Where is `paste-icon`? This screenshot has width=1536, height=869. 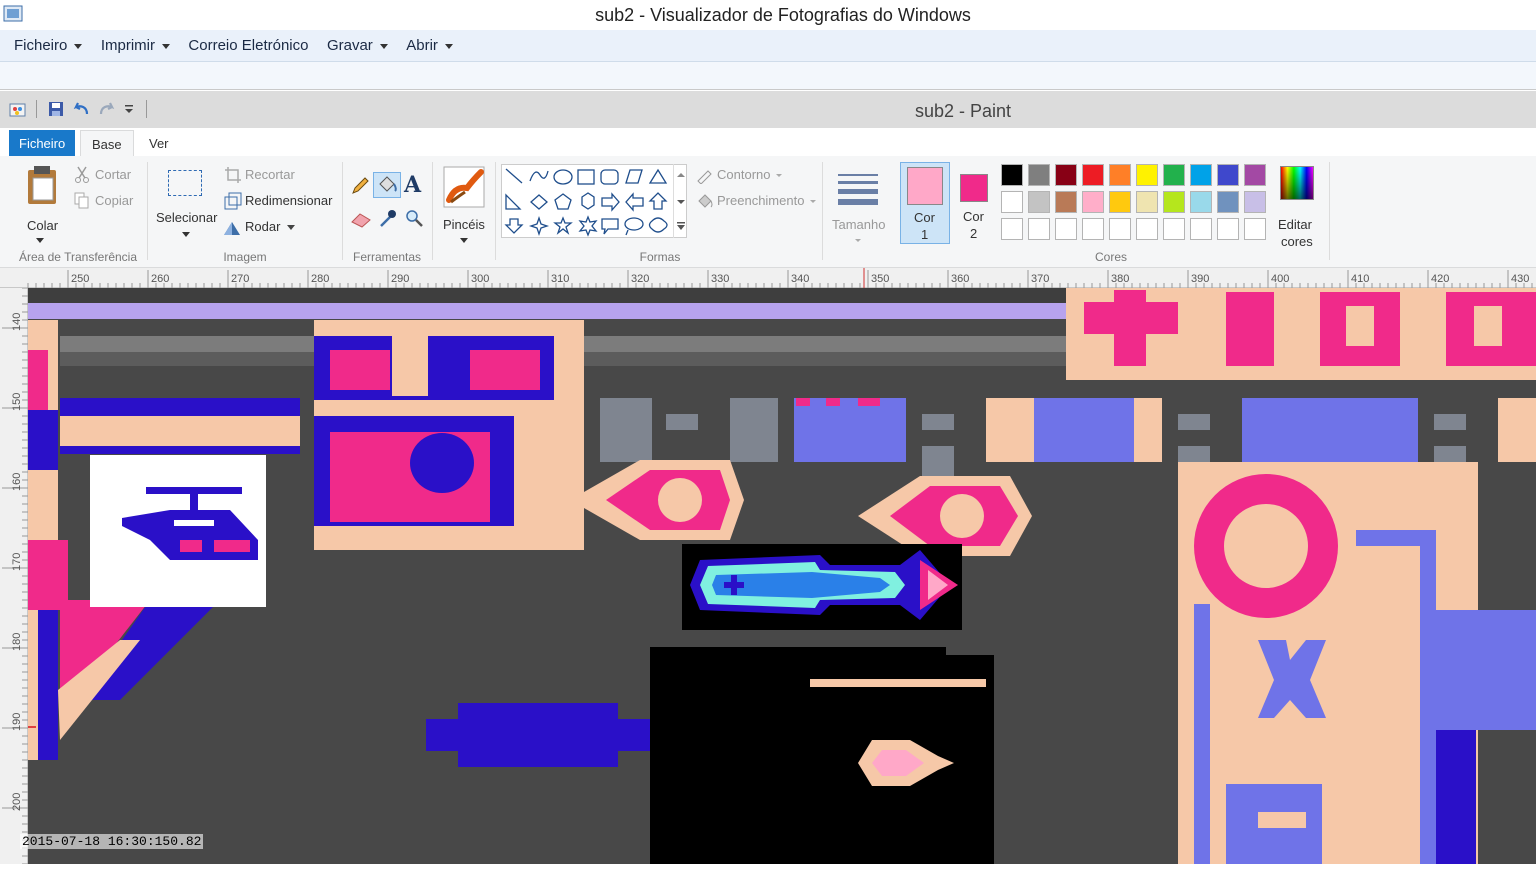
paste-icon is located at coordinates (42, 185).